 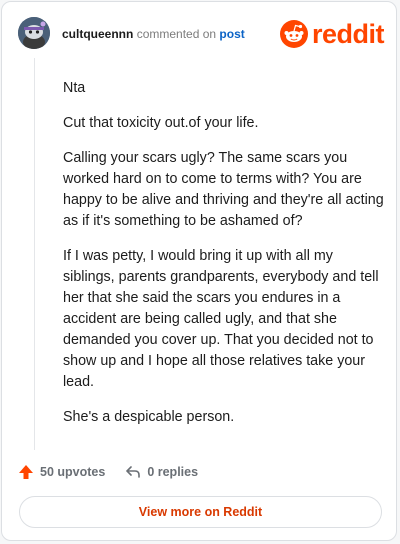 I want to click on thread-line, so click(x=34, y=254).